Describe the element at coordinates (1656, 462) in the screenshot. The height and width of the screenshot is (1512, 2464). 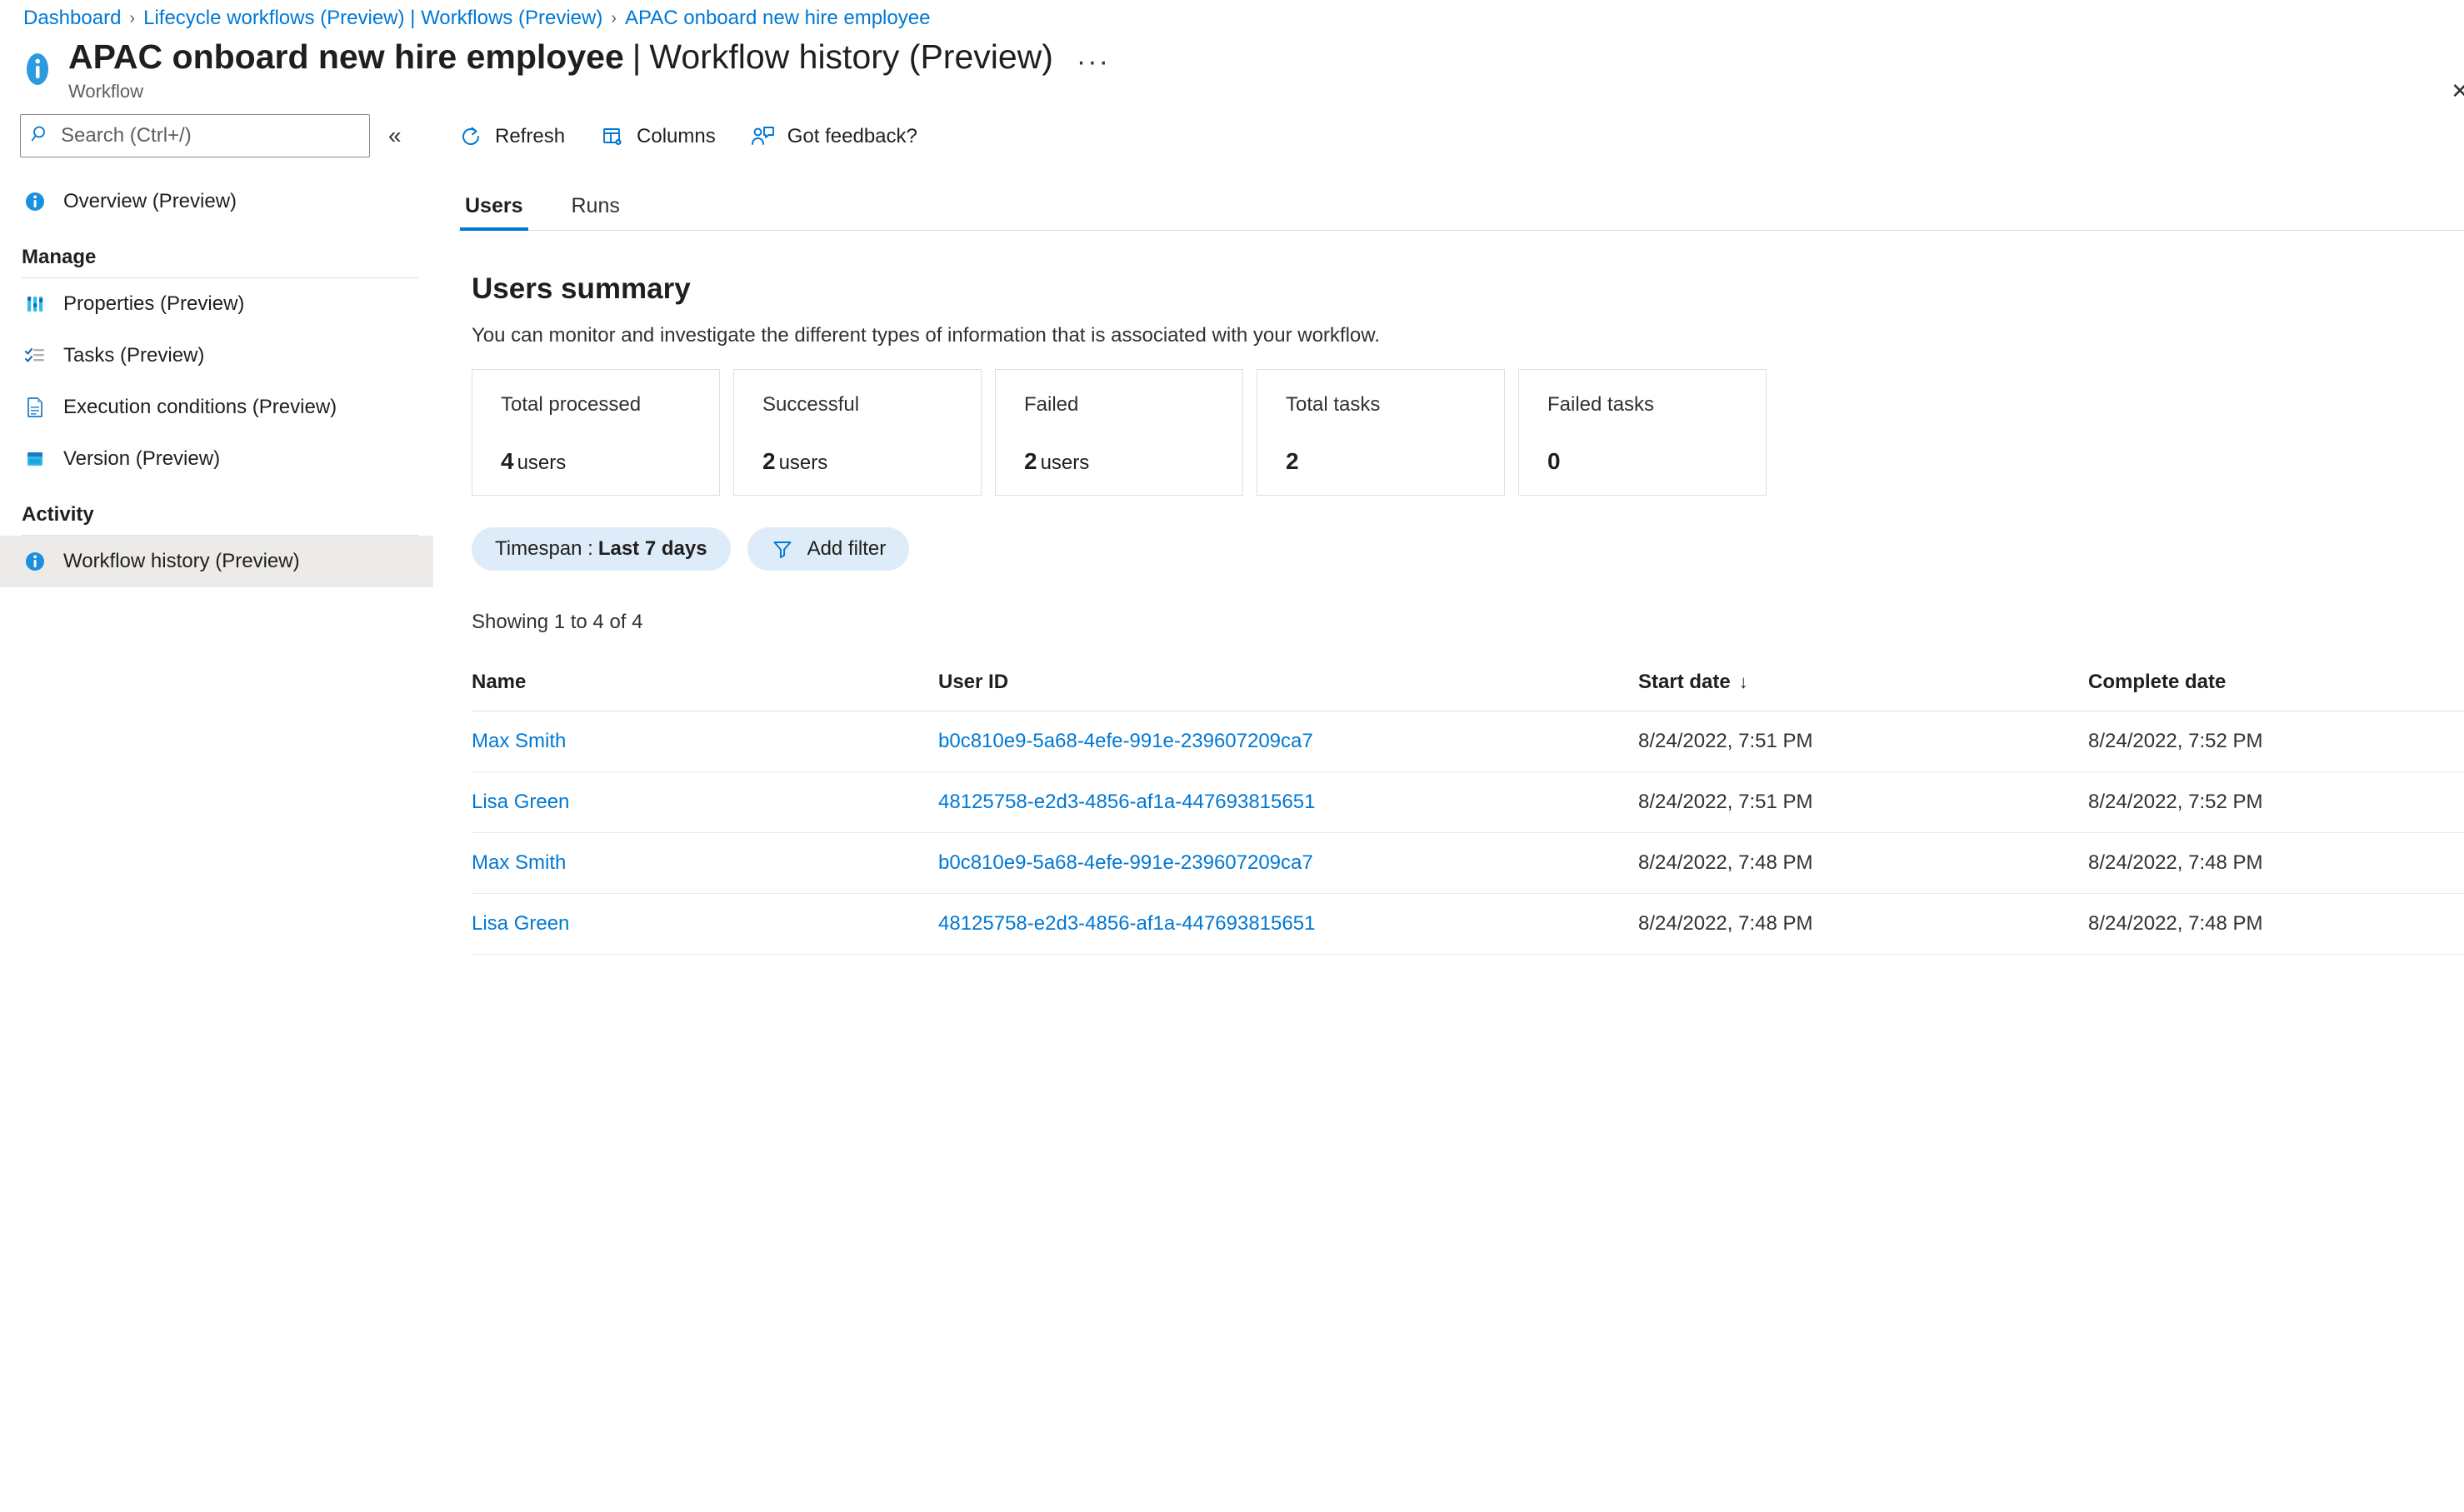
I see `summary-card-value: 0` at that location.